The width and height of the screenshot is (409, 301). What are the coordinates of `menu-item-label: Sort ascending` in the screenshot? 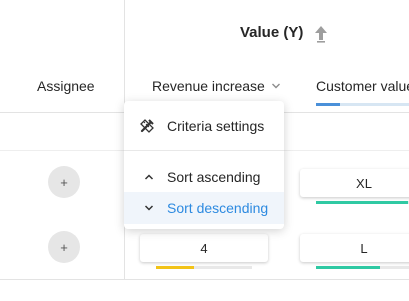 It's located at (214, 177).